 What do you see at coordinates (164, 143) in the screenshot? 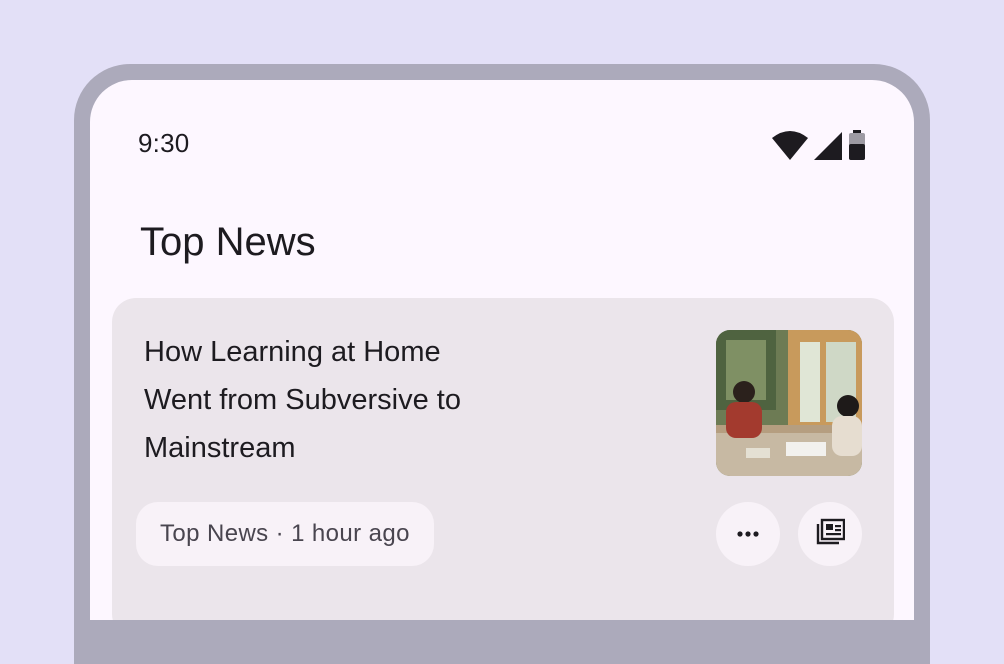
I see `status-time: 9:30` at bounding box center [164, 143].